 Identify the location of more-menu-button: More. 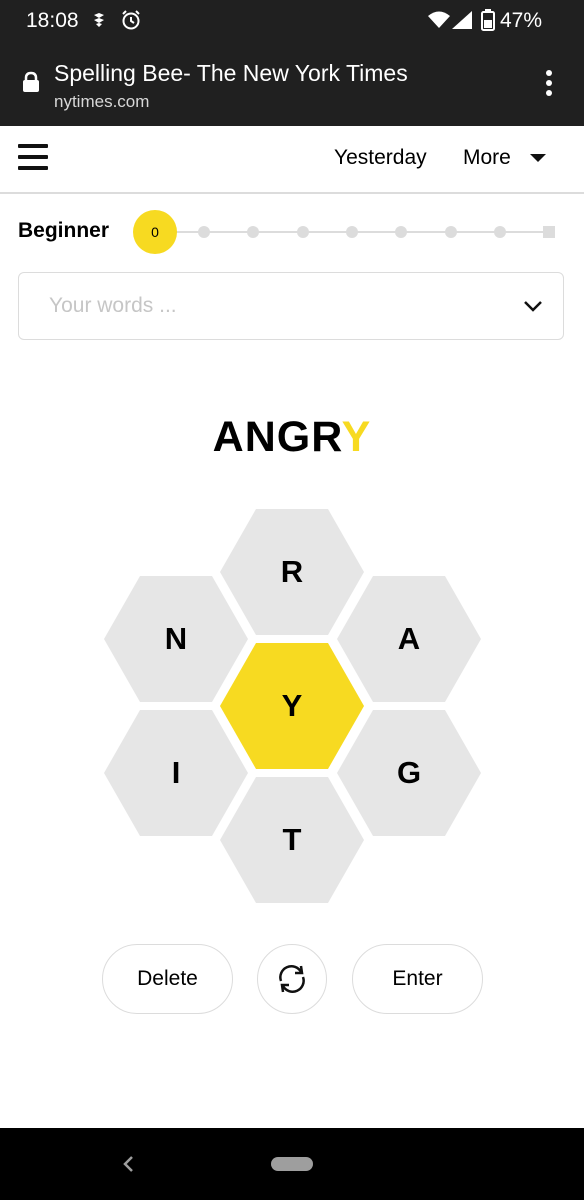
(487, 158).